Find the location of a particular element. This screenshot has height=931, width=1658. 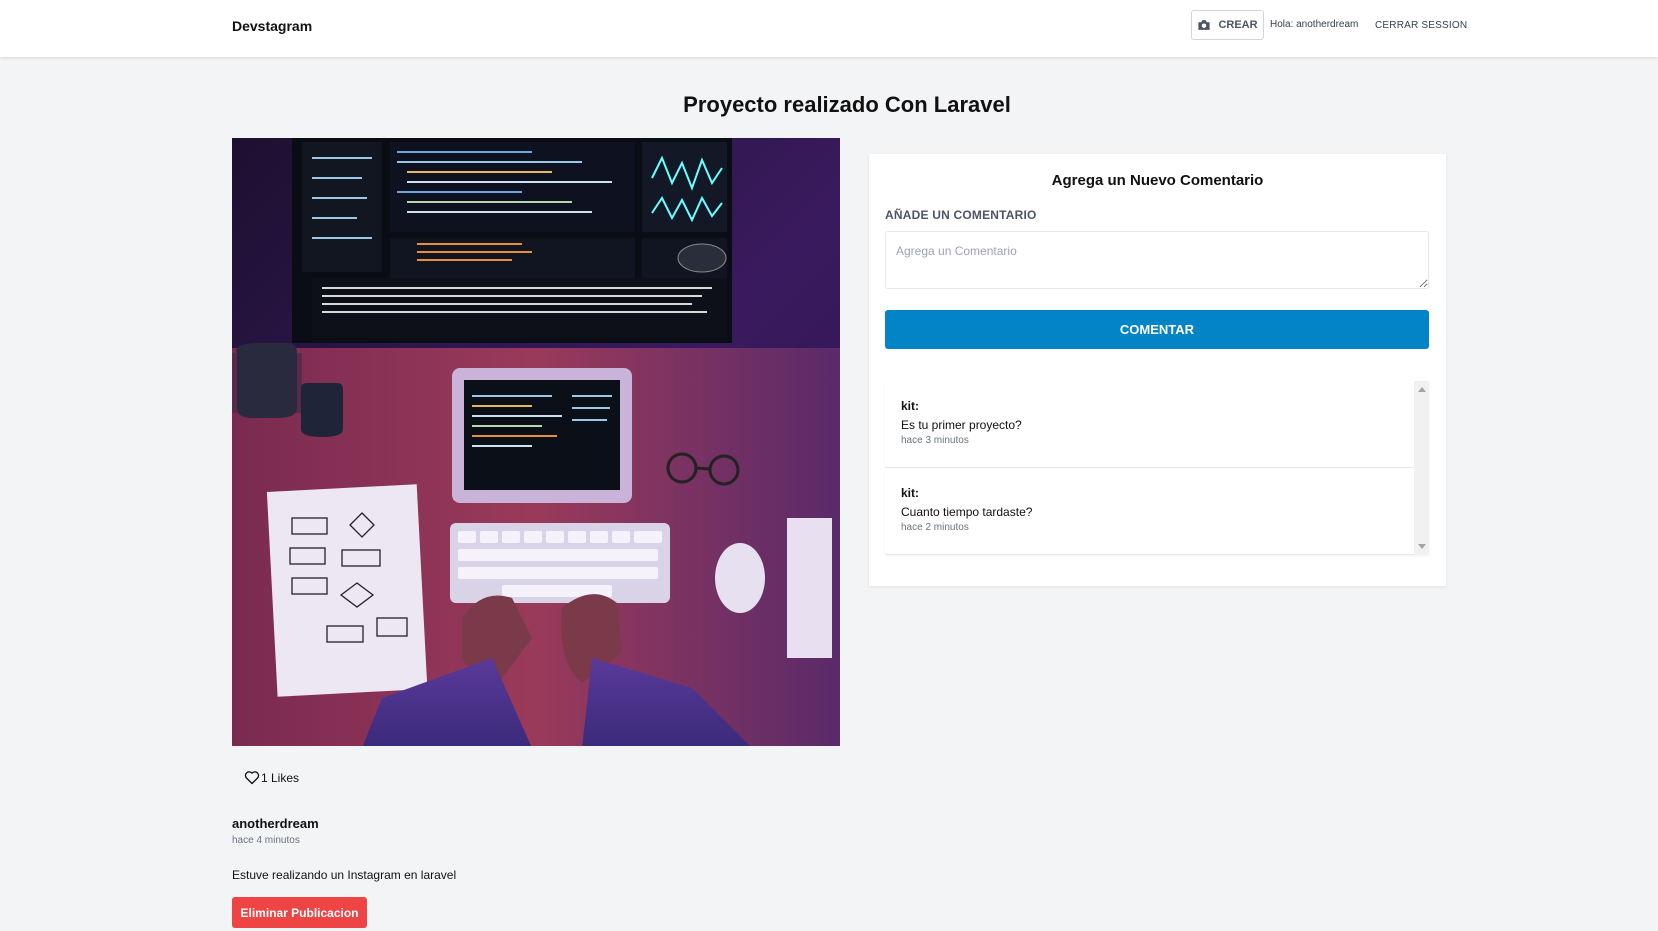

heart-icon is located at coordinates (252, 777).